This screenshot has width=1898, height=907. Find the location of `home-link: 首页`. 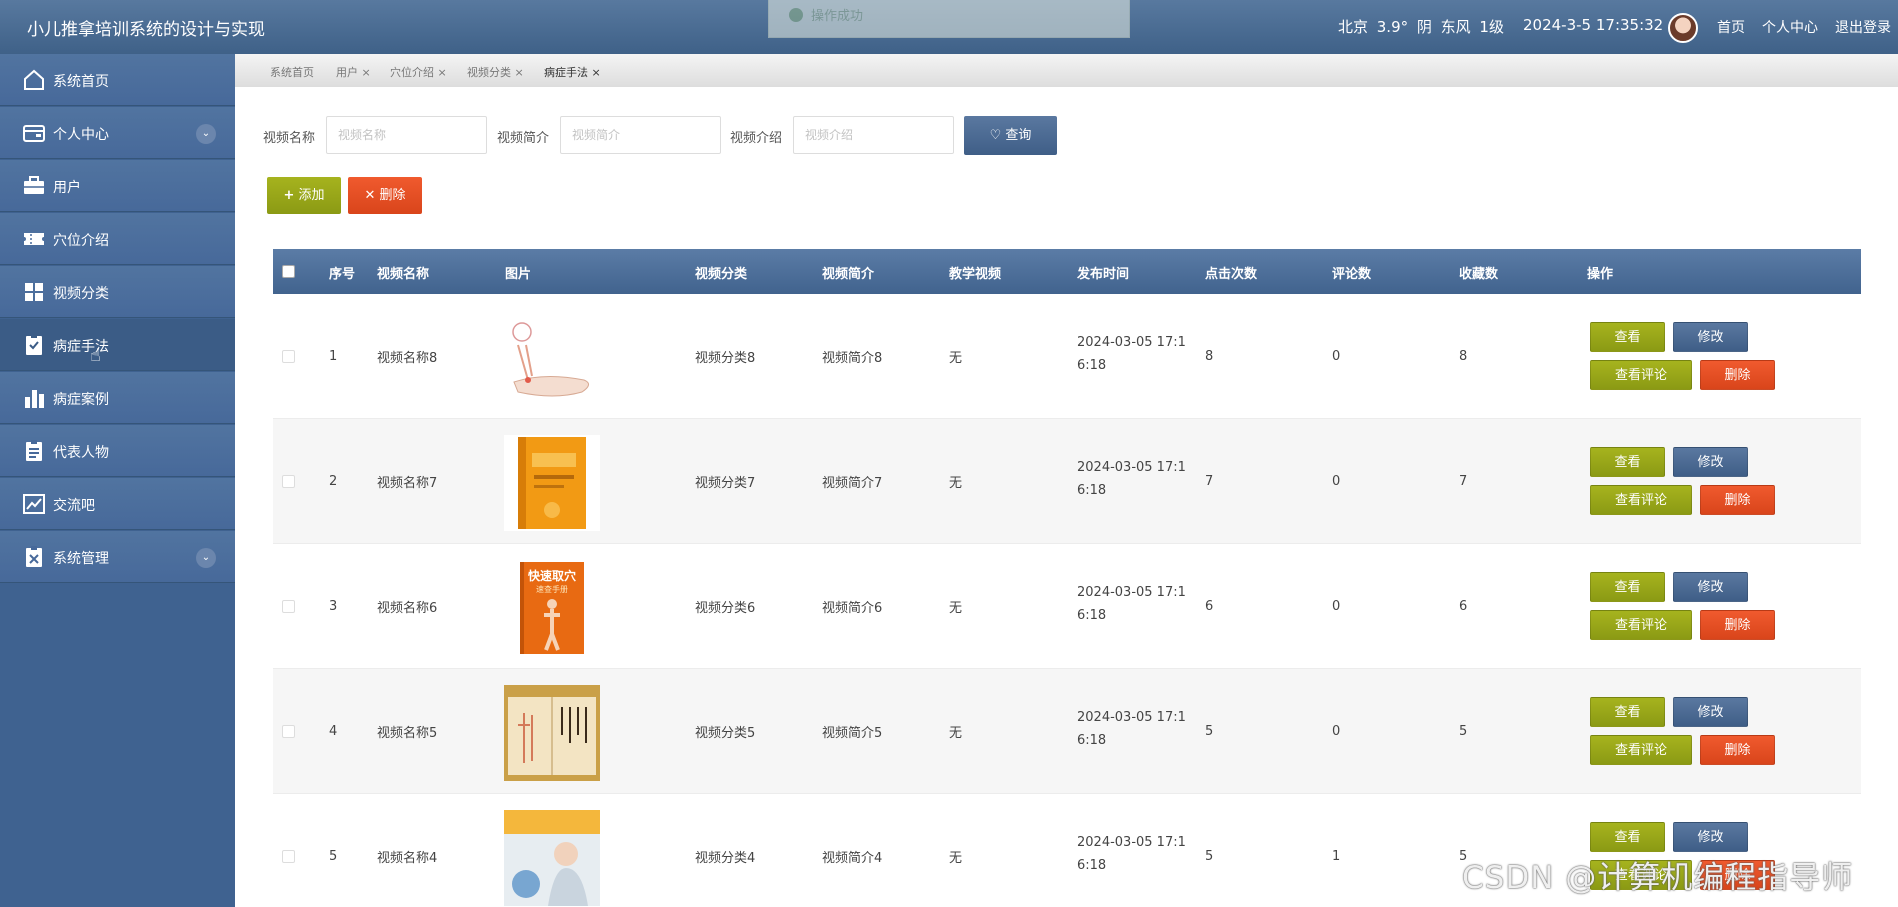

home-link: 首页 is located at coordinates (1731, 27).